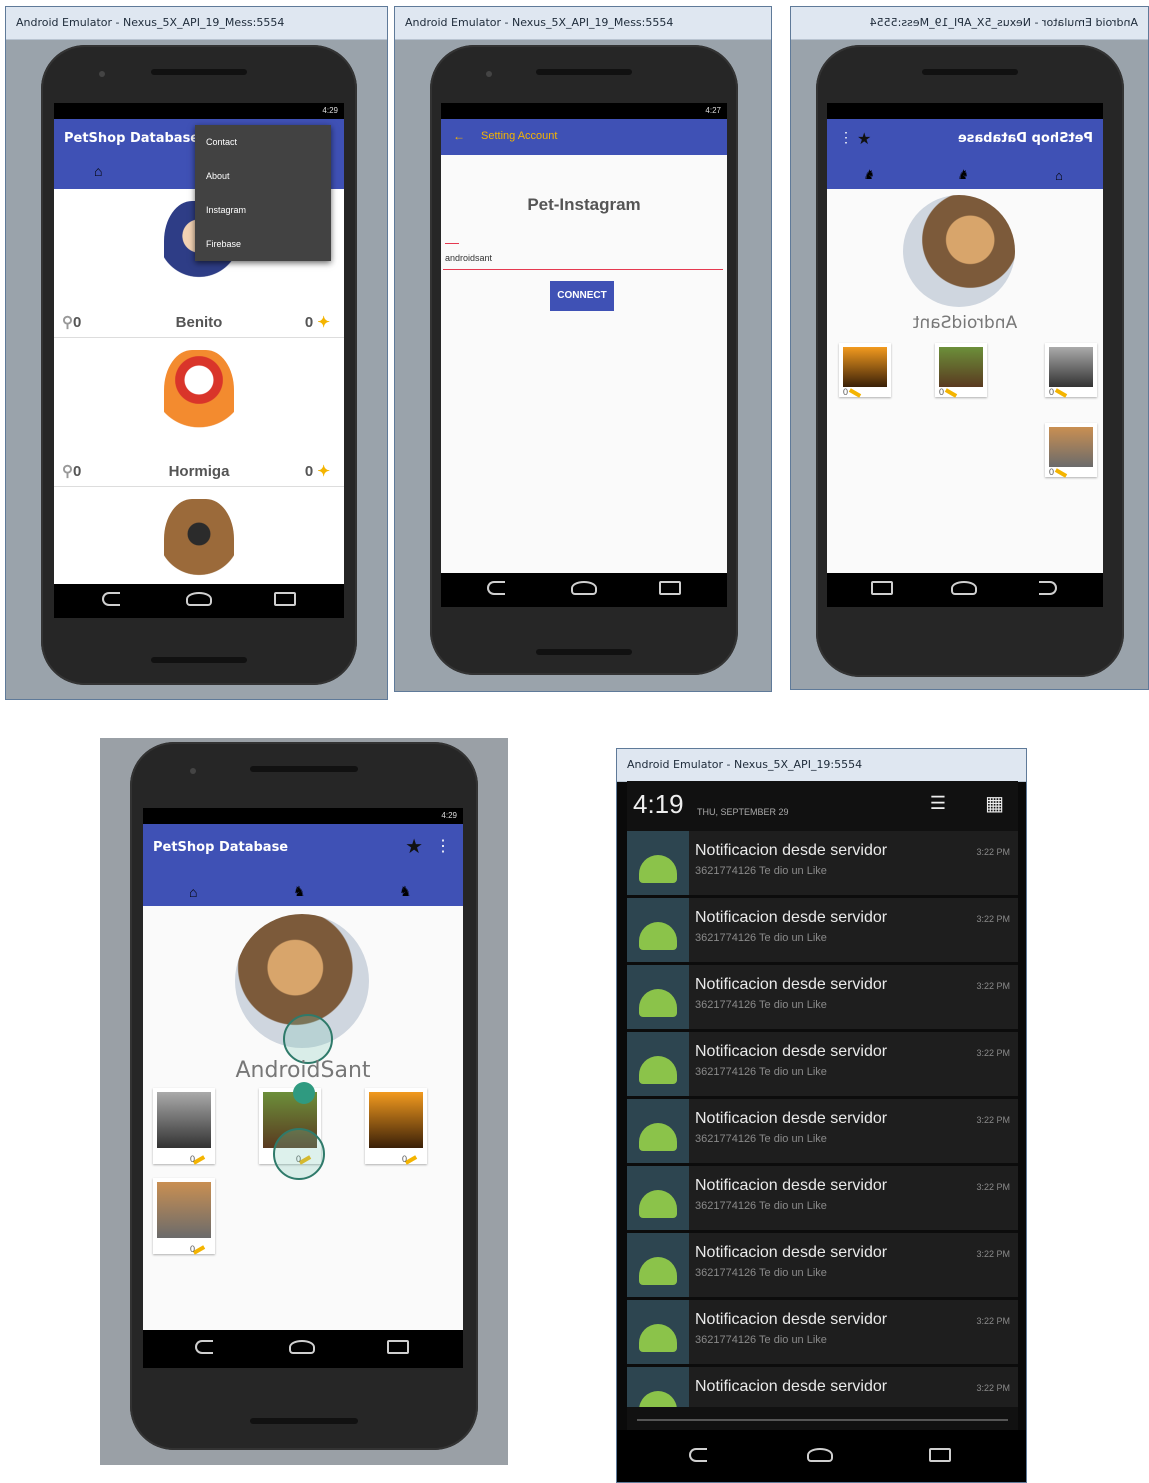 The width and height of the screenshot is (1149, 1483). What do you see at coordinates (263, 142) in the screenshot?
I see `menu-item-contact: Contact` at bounding box center [263, 142].